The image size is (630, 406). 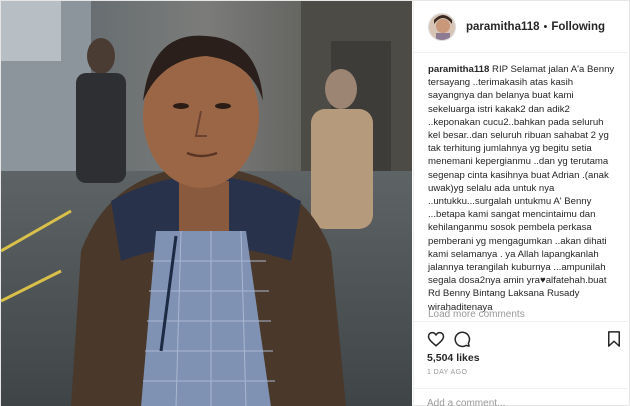 I want to click on caption-line: sekeluarga istri kakak2 dan adik2, so click(x=526, y=109).